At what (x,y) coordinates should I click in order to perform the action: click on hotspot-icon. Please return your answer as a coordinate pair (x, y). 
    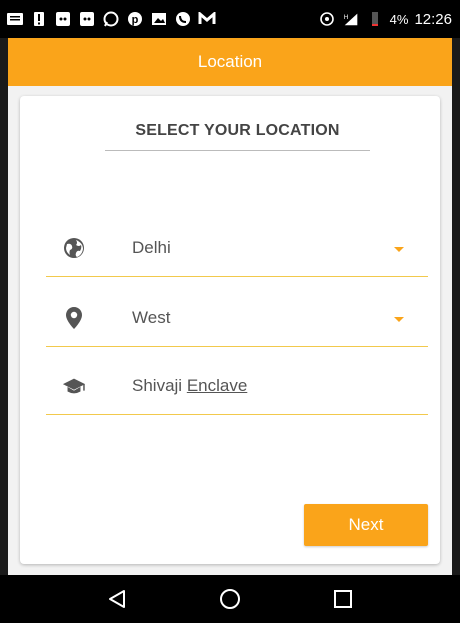
    Looking at the image, I should click on (327, 19).